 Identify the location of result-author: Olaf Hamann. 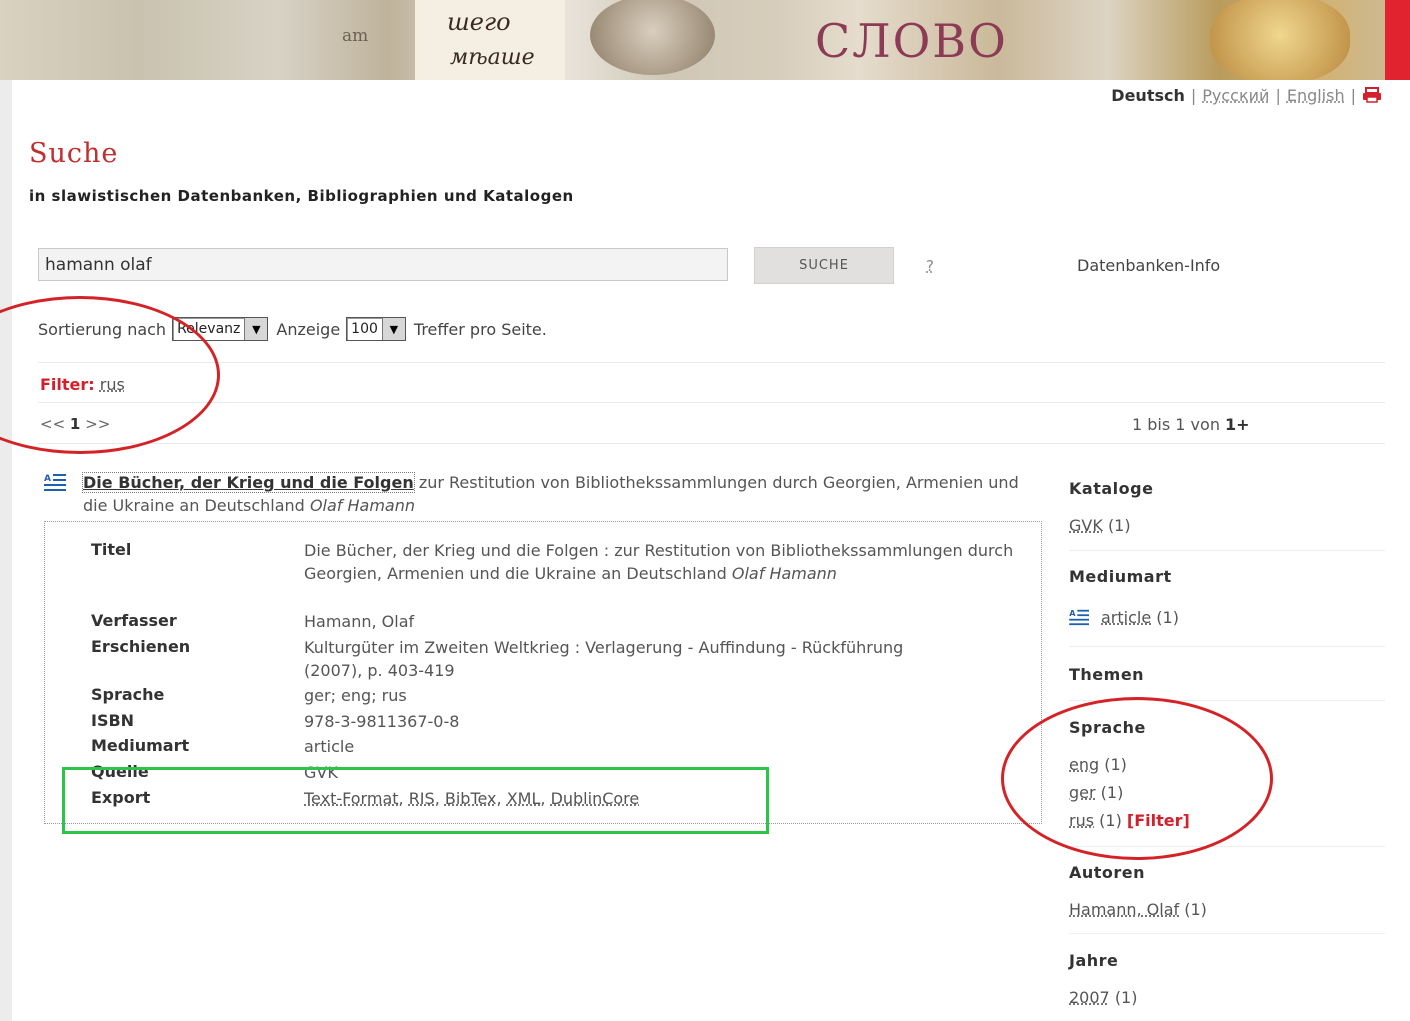
(362, 505).